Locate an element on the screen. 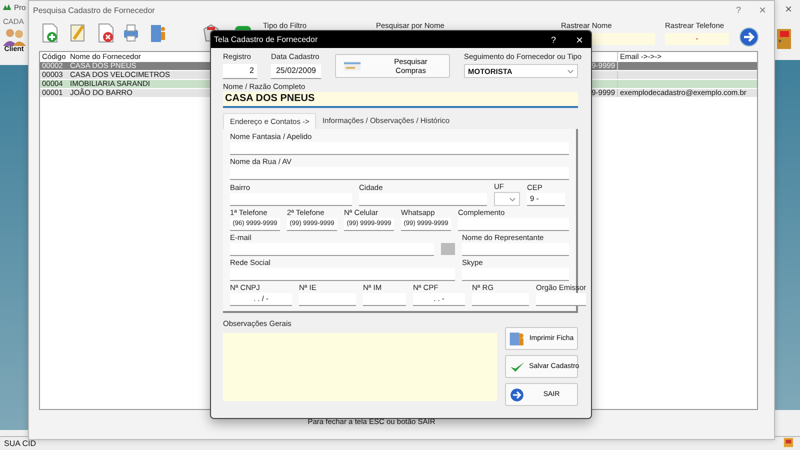 This screenshot has height=450, width=800. dialog-title: Tela Cadastro de Fornecedor is located at coordinates (266, 39).